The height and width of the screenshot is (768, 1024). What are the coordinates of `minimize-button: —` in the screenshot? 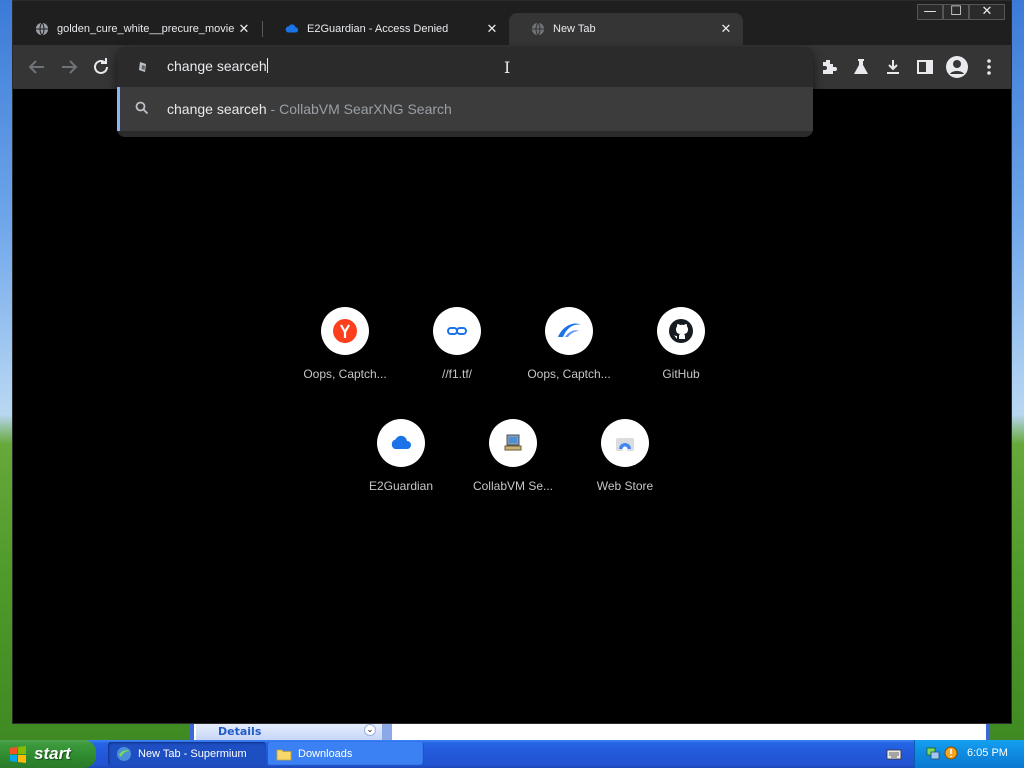 It's located at (930, 12).